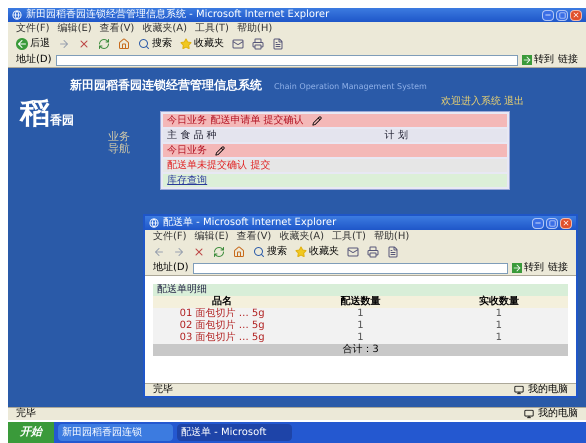  Describe the element at coordinates (119, 144) in the screenshot. I see `side-label: 业务导航` at that location.